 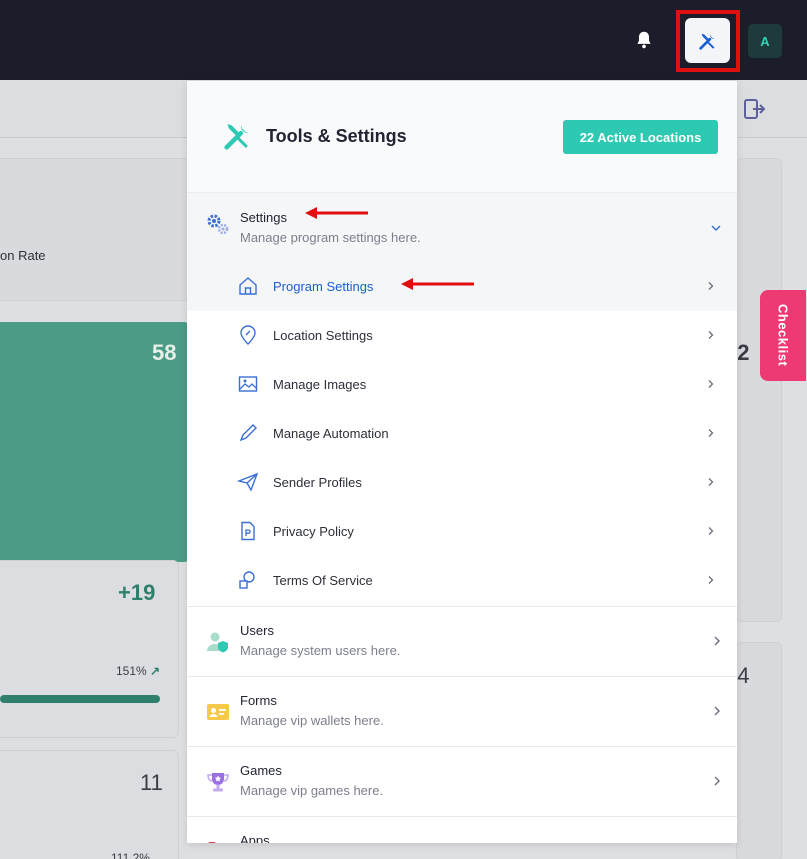 I want to click on menu-item-label: Program Settings, so click(x=323, y=286).